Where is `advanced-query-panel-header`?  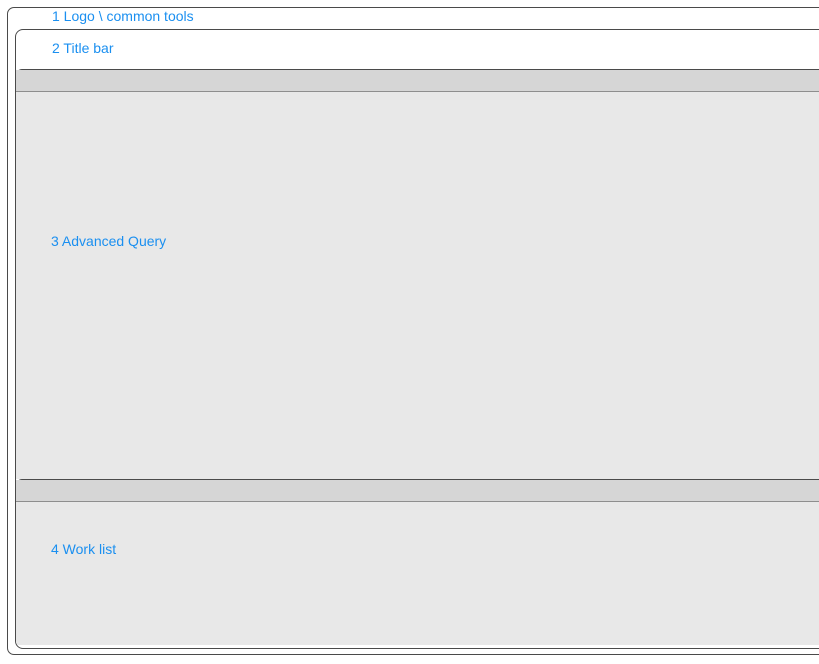 advanced-query-panel-header is located at coordinates (417, 81).